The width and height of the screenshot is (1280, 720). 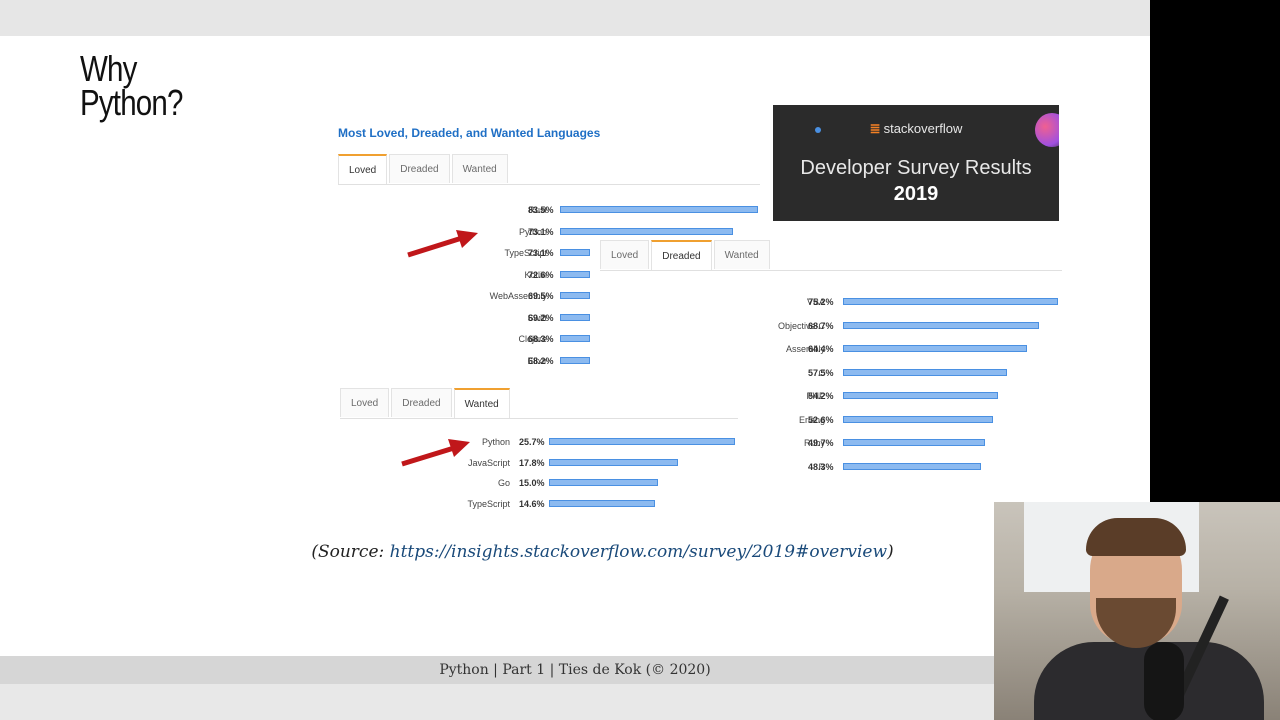 I want to click on dreaded-bar-label: C, so click(x=822, y=372).